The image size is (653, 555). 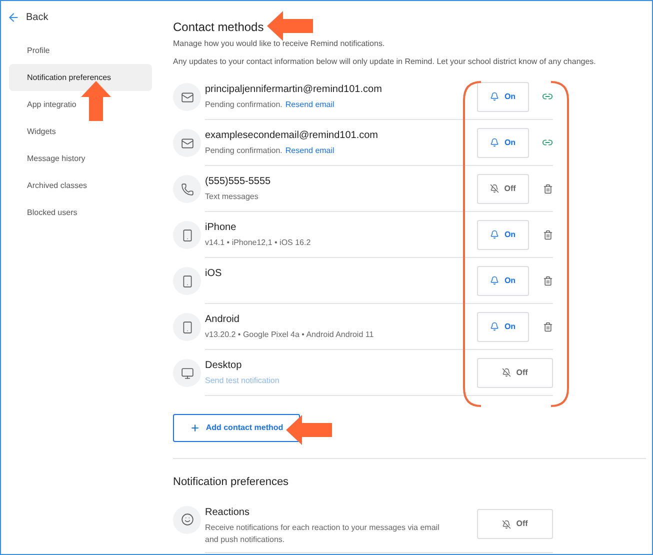 I want to click on smiley-icon, so click(x=187, y=519).